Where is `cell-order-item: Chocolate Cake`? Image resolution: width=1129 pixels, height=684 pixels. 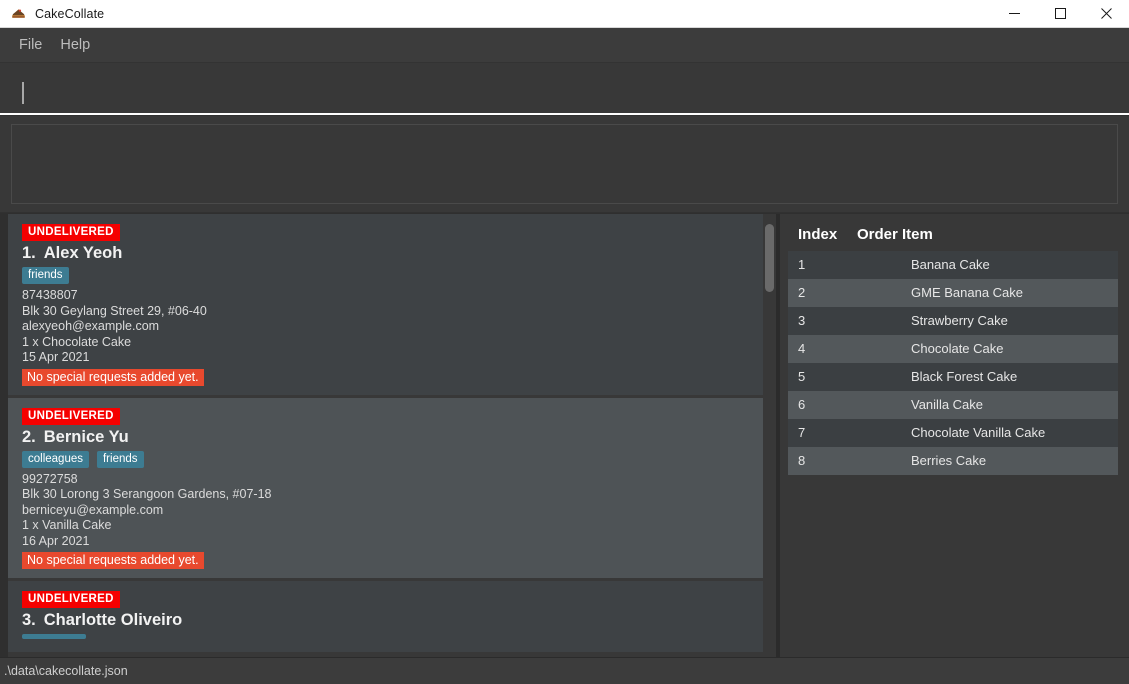
cell-order-item: Chocolate Cake is located at coordinates (957, 348).